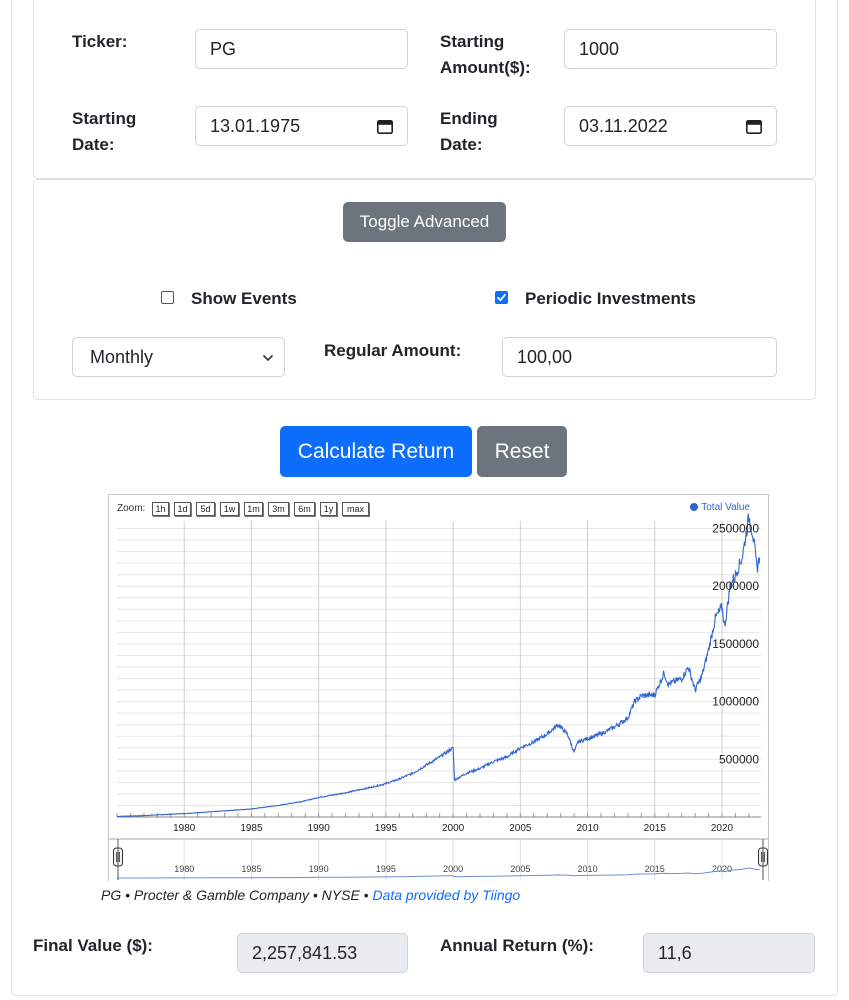 This screenshot has height=1000, width=849. I want to click on frequency-value: Monthly, so click(122, 356).